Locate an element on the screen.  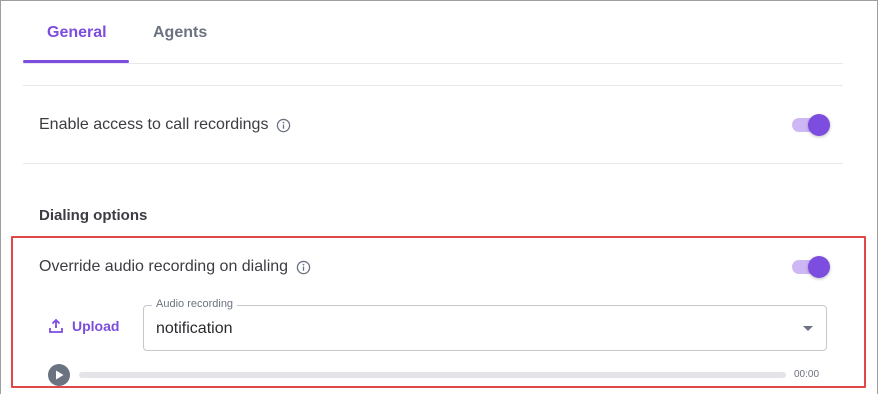
call-recordings-label: Enable access to call recordings is located at coordinates (154, 124).